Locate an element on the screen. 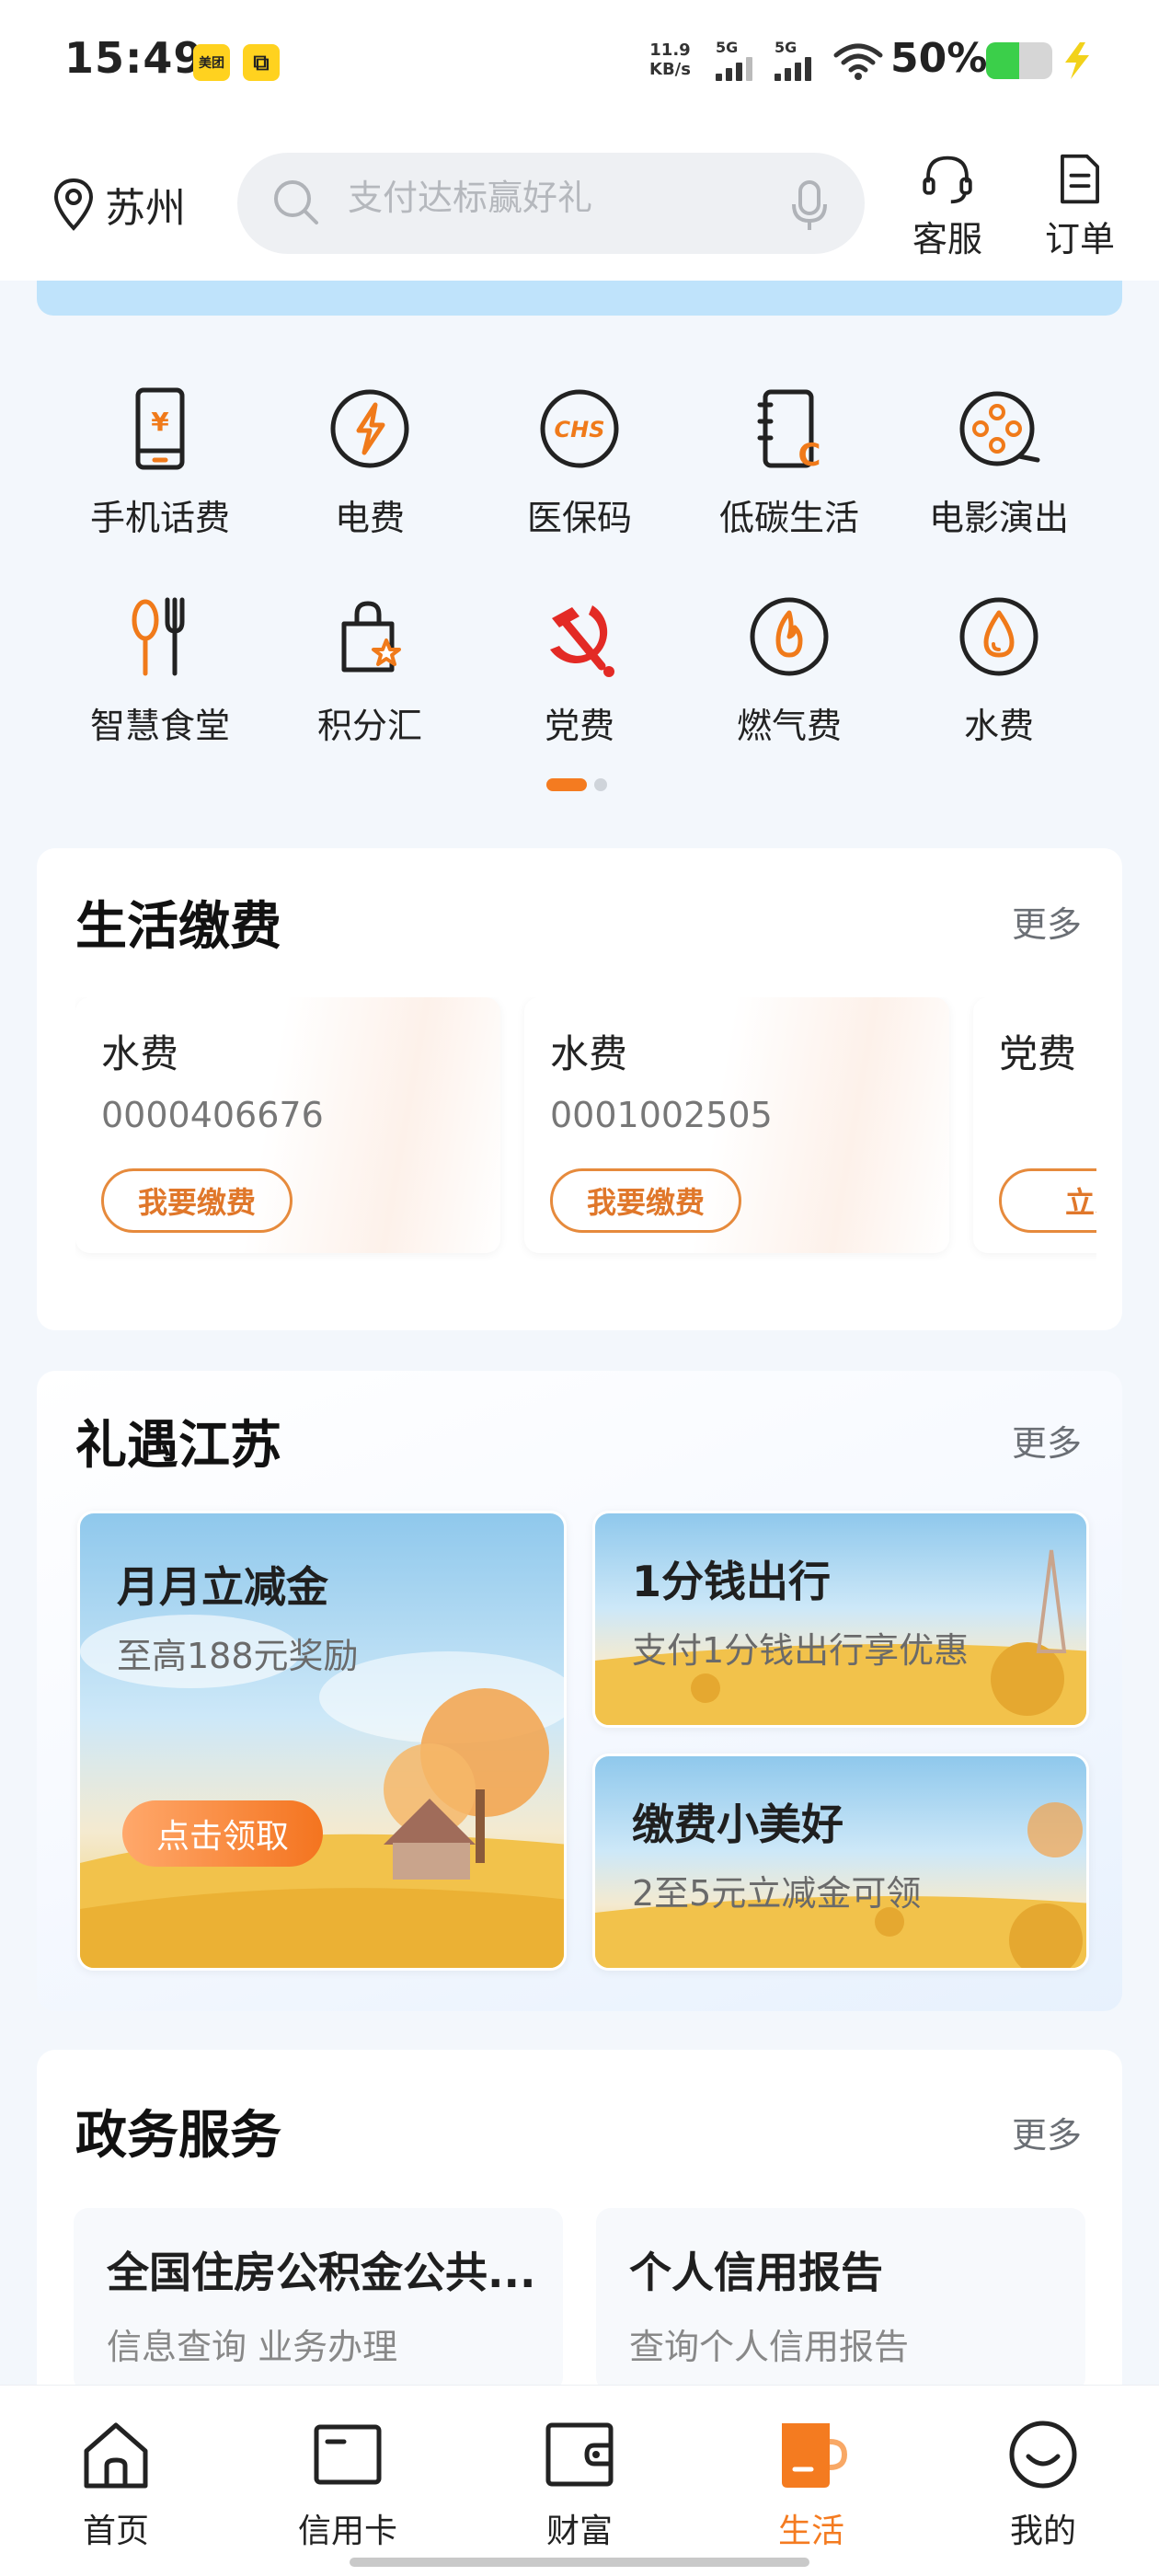 The width and height of the screenshot is (1159, 2576). battery-fill is located at coordinates (1002, 60).